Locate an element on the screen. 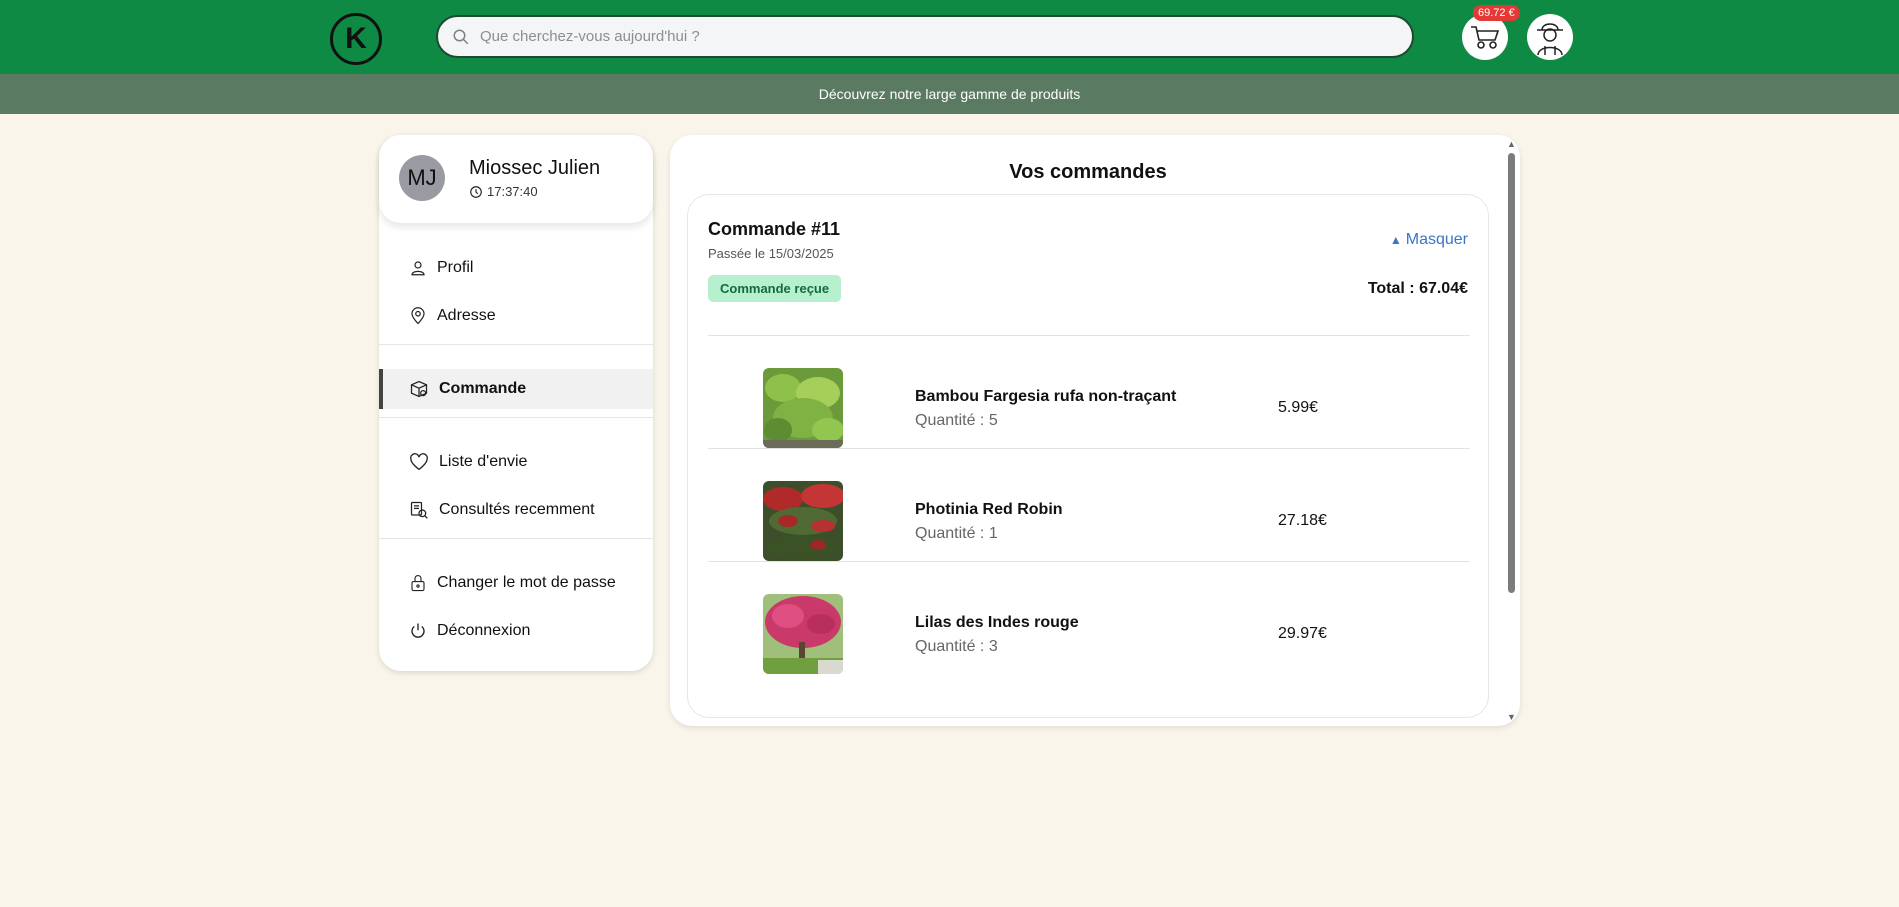 The image size is (1899, 907). logo-letter: K is located at coordinates (356, 38).